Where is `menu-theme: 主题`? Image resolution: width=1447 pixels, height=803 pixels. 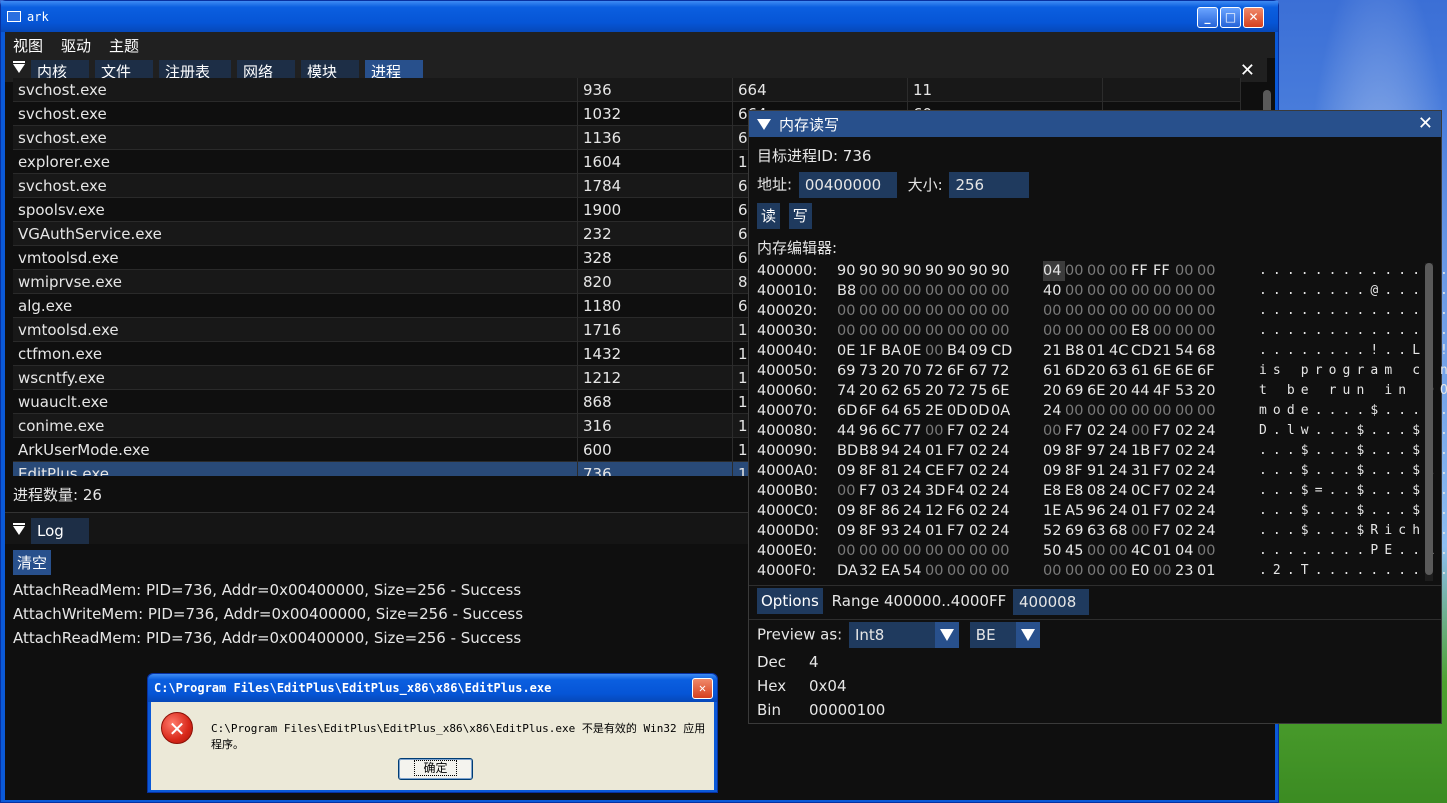
menu-theme: 主题 is located at coordinates (124, 45).